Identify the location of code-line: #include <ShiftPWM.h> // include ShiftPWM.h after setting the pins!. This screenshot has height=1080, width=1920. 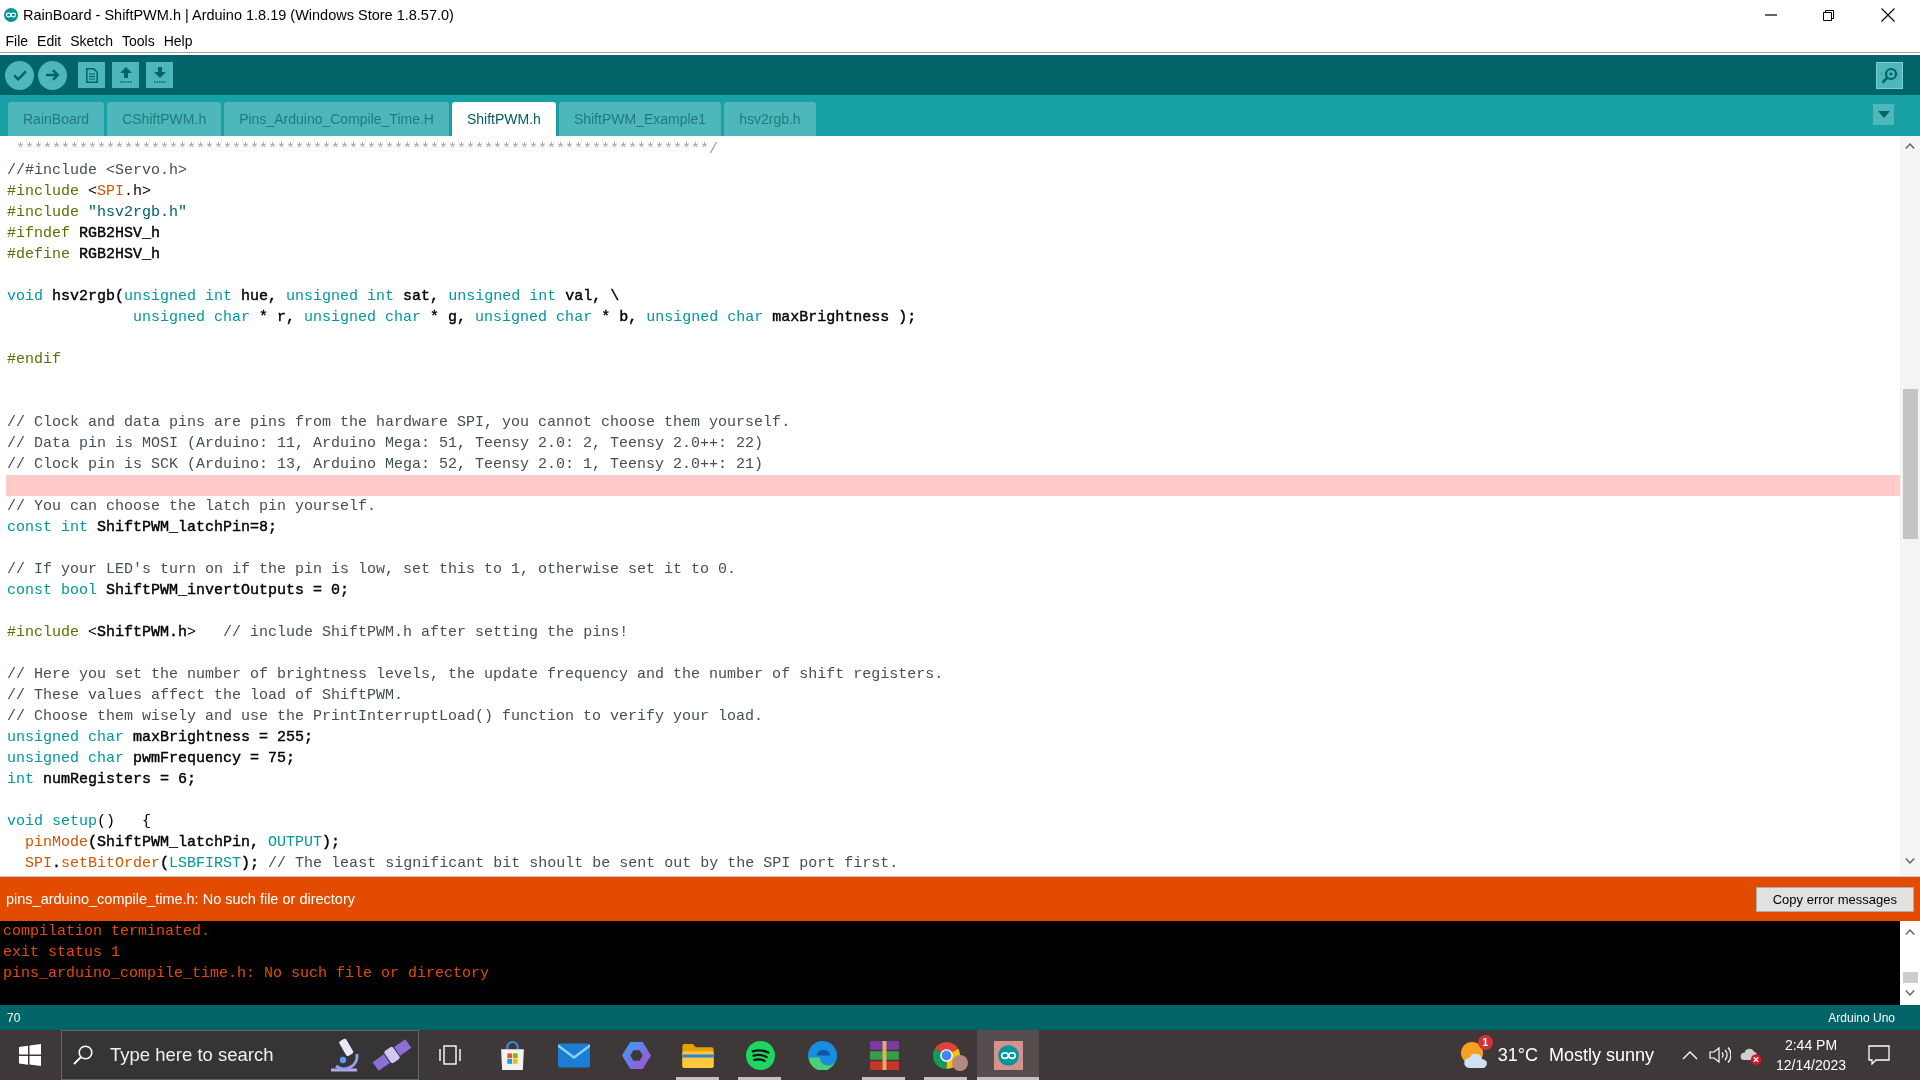
(318, 632).